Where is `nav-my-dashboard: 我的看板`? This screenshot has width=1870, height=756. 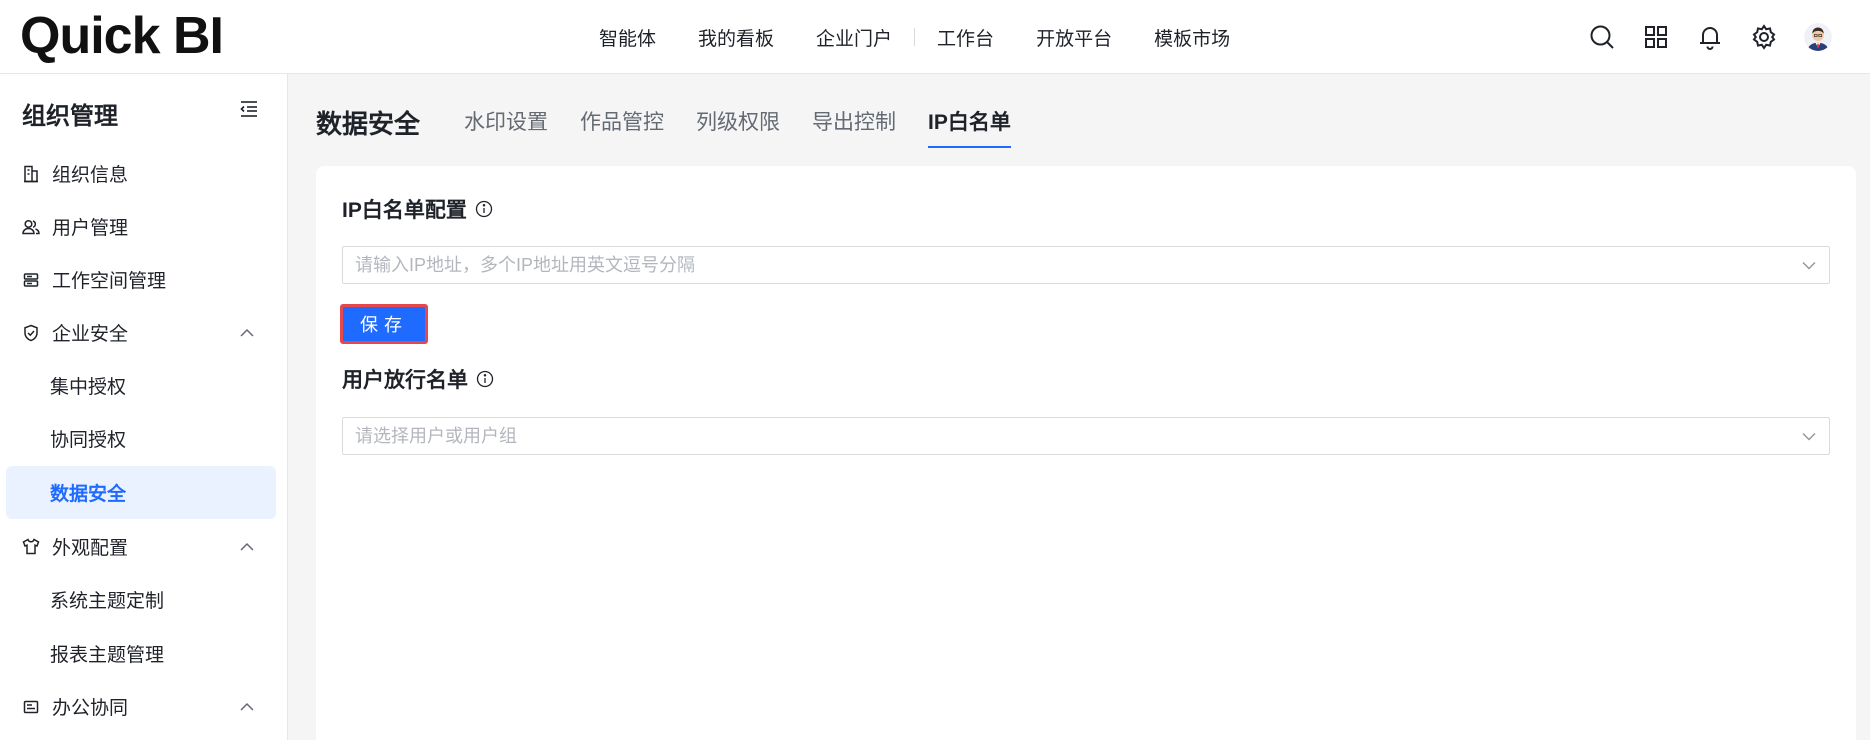
nav-my-dashboard: 我的看板 is located at coordinates (736, 37).